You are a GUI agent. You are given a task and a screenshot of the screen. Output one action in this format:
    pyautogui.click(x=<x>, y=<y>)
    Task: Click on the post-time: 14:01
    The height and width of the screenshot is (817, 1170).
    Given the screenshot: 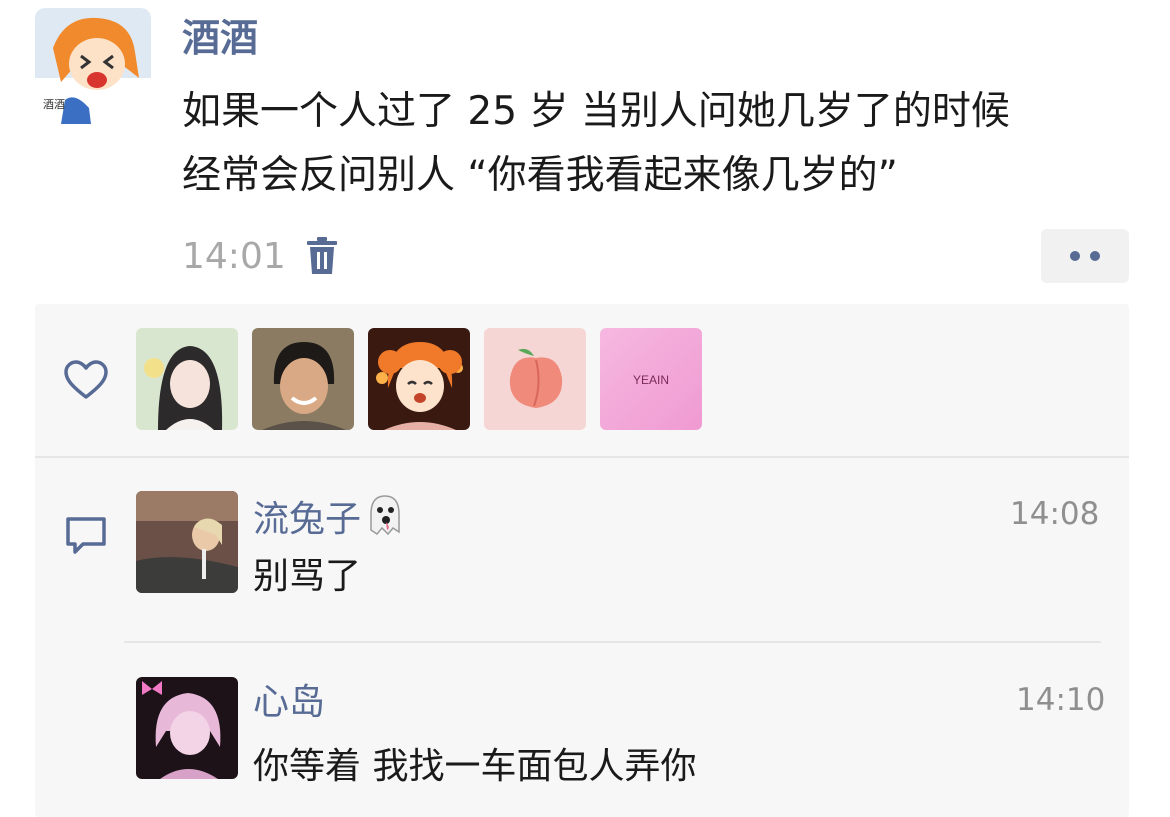 What is the action you would take?
    pyautogui.click(x=234, y=256)
    